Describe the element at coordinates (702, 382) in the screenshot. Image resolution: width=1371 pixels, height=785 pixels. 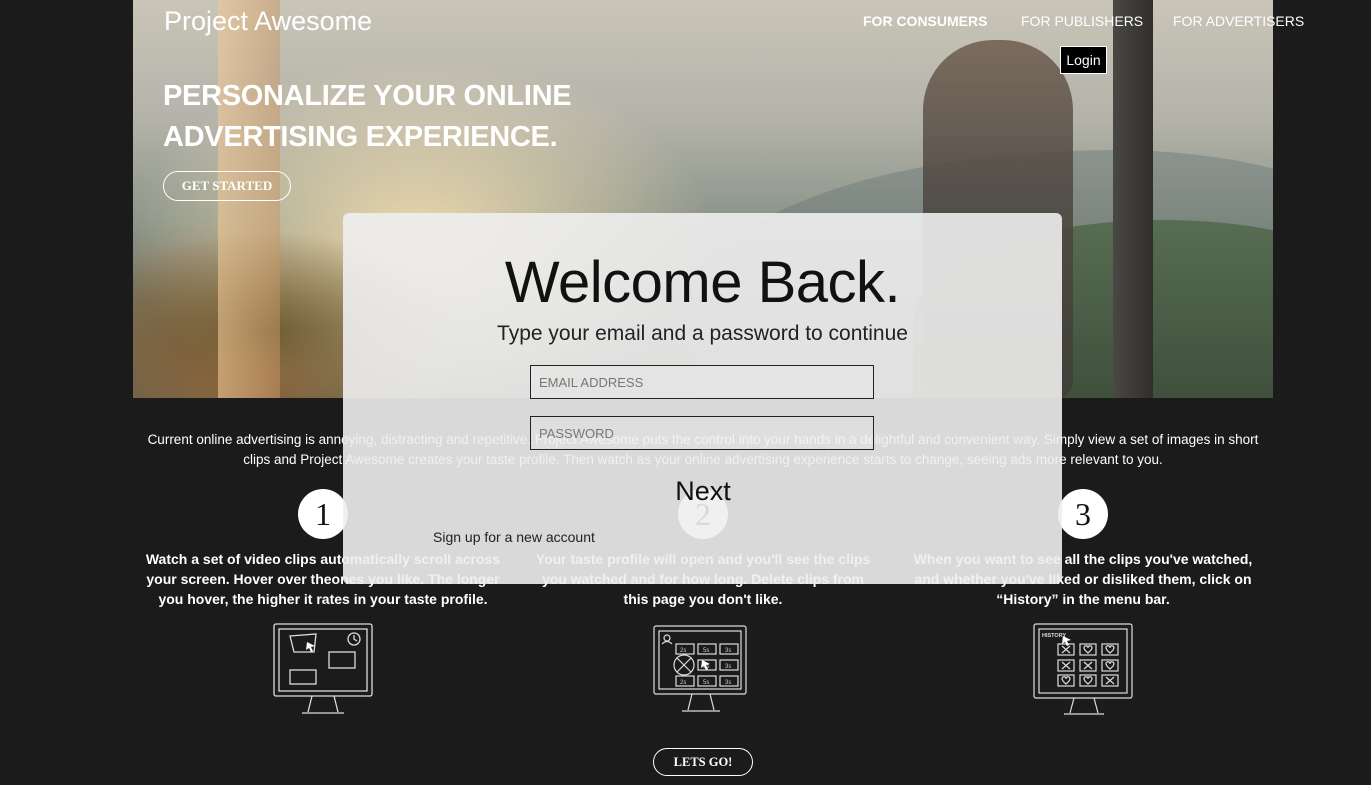
I see `email-field` at that location.